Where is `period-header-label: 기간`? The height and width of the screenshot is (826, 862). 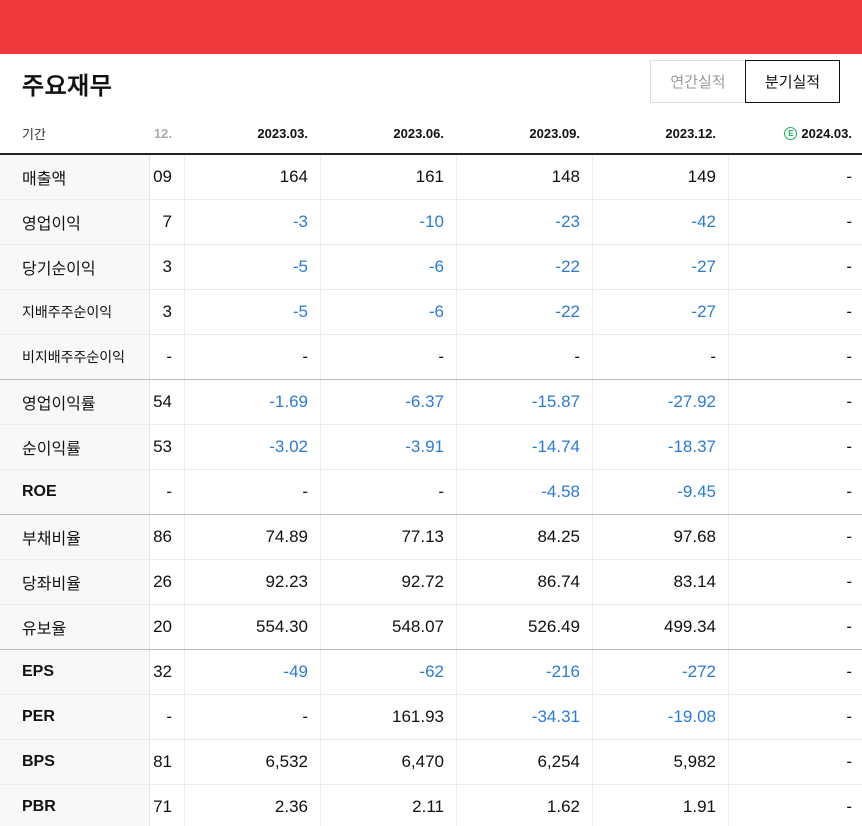 period-header-label: 기간 is located at coordinates (34, 135).